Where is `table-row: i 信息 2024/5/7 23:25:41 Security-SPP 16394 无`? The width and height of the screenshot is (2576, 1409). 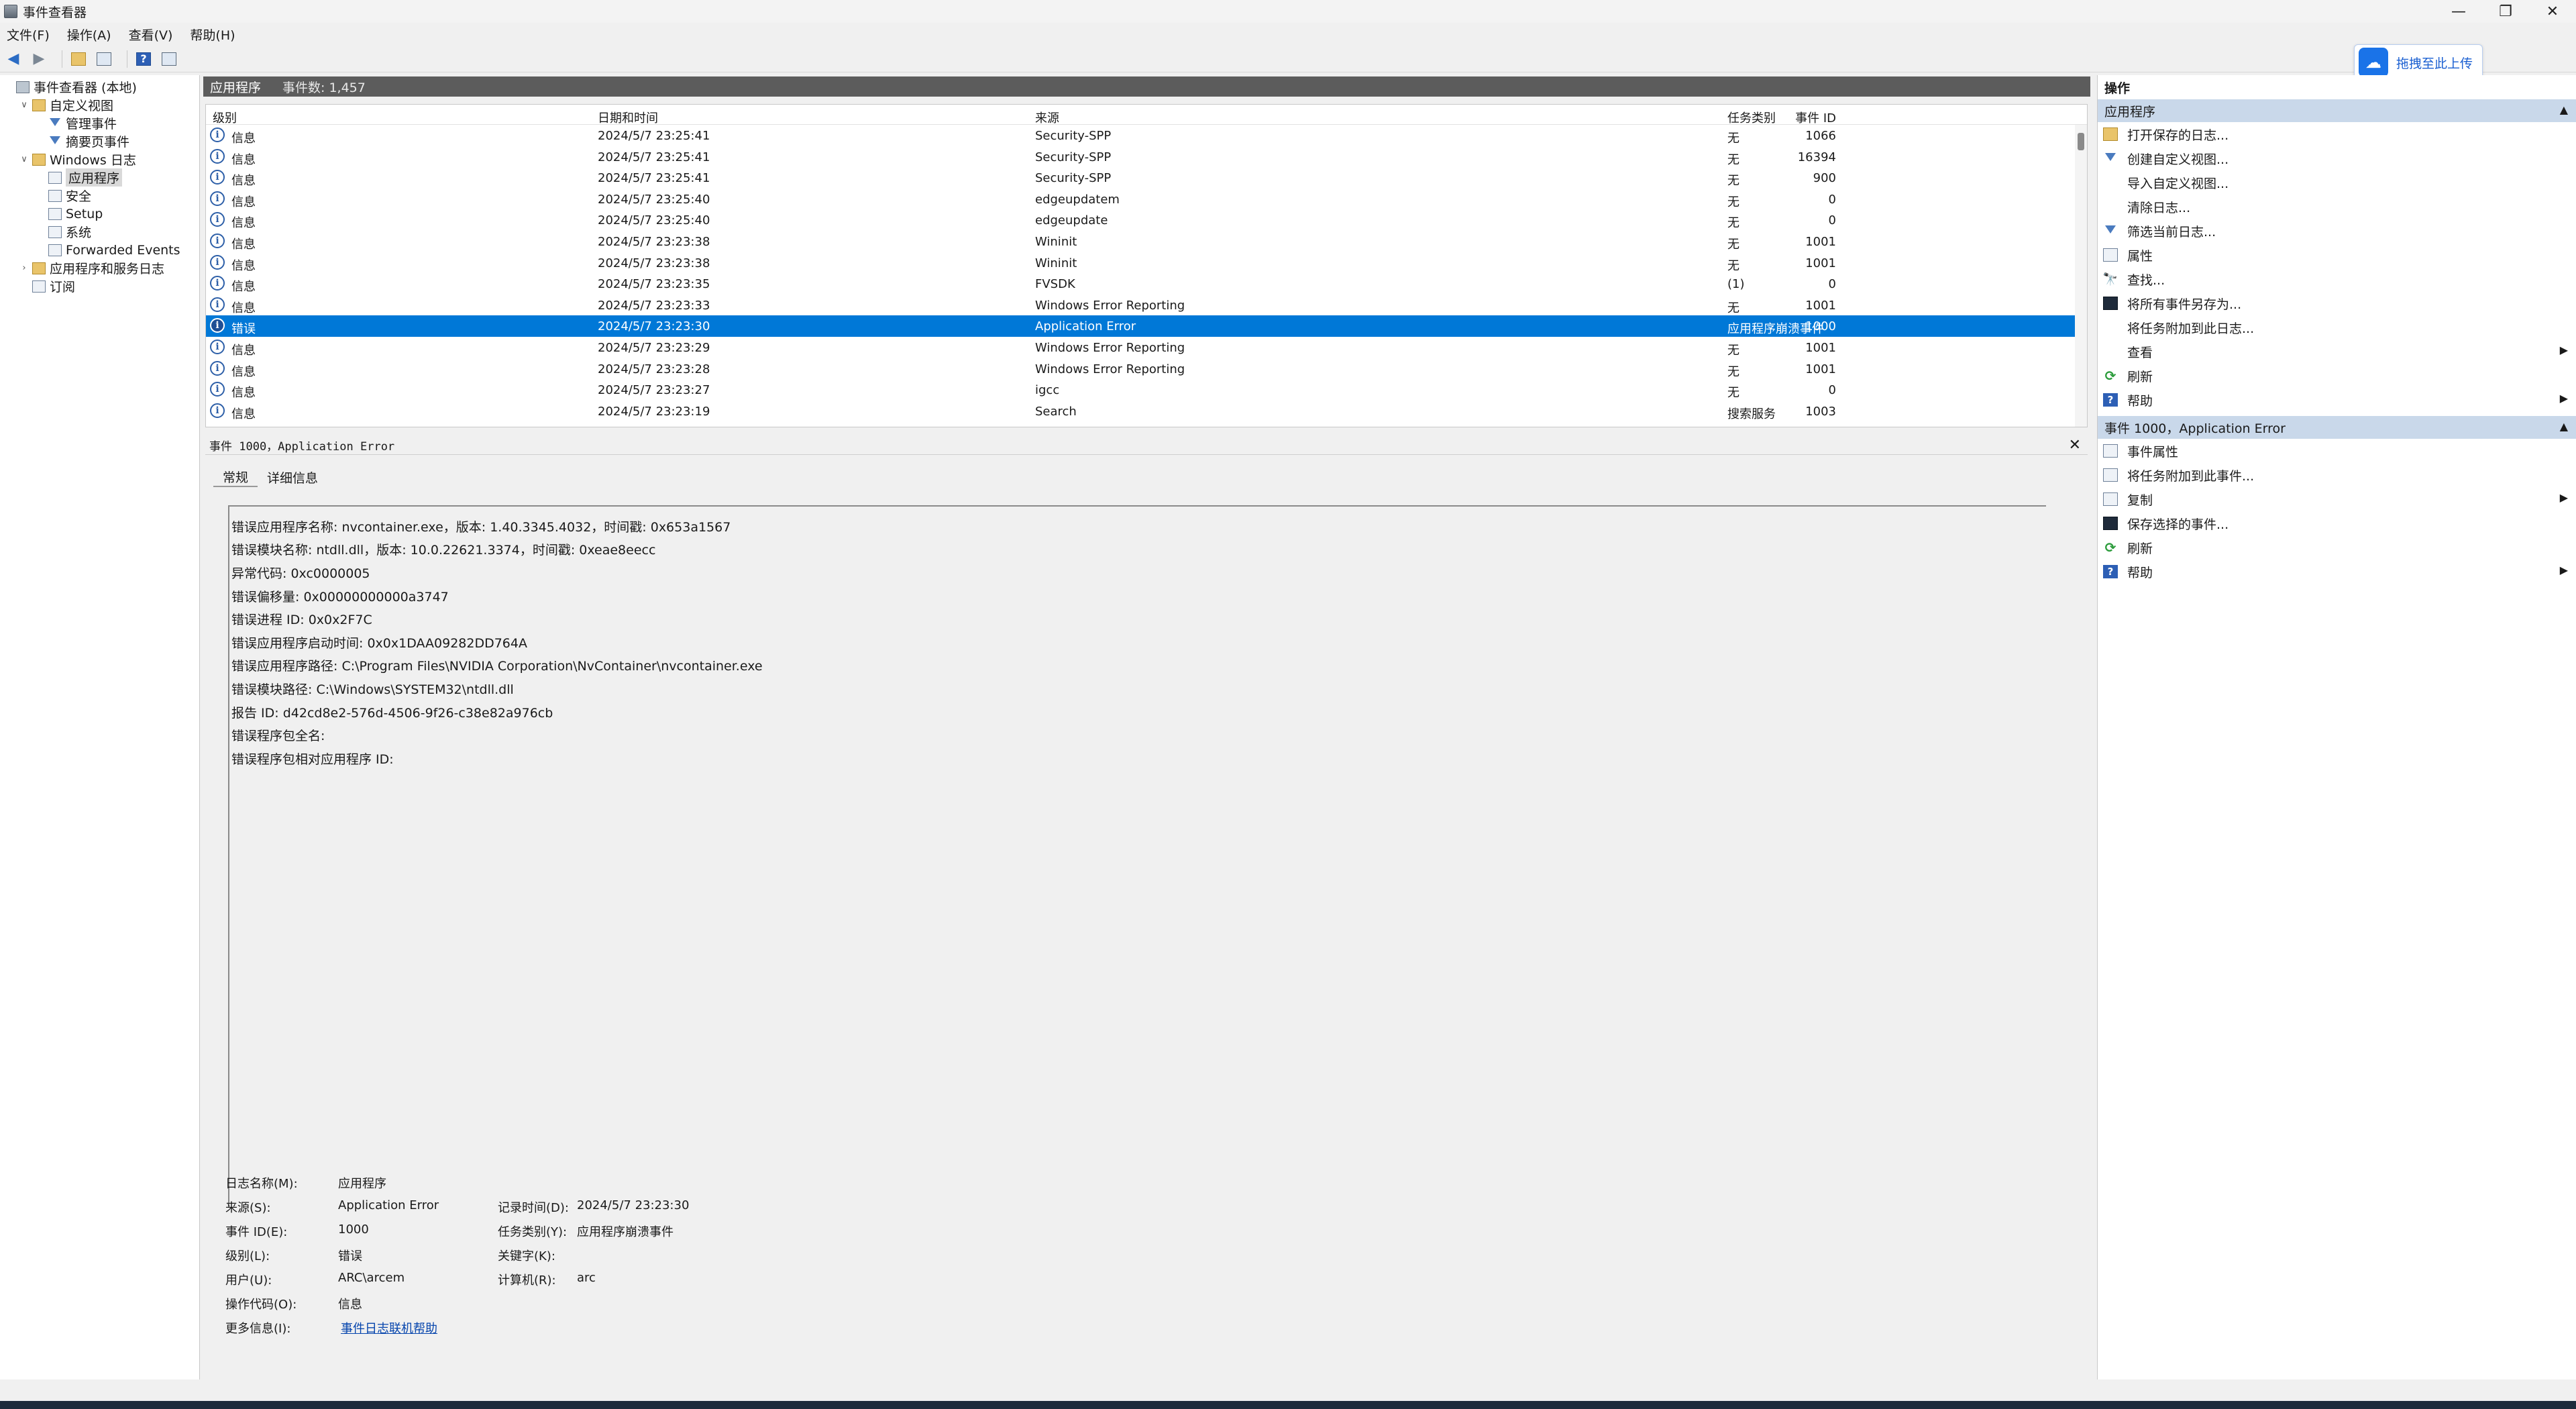
table-row: i 信息 2024/5/7 23:25:41 Security-SPP 16394 无 is located at coordinates (1146, 157).